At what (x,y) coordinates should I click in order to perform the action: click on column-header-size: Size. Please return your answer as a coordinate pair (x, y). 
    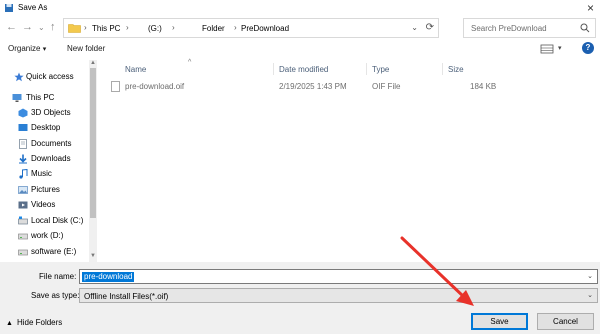
    Looking at the image, I should click on (456, 69).